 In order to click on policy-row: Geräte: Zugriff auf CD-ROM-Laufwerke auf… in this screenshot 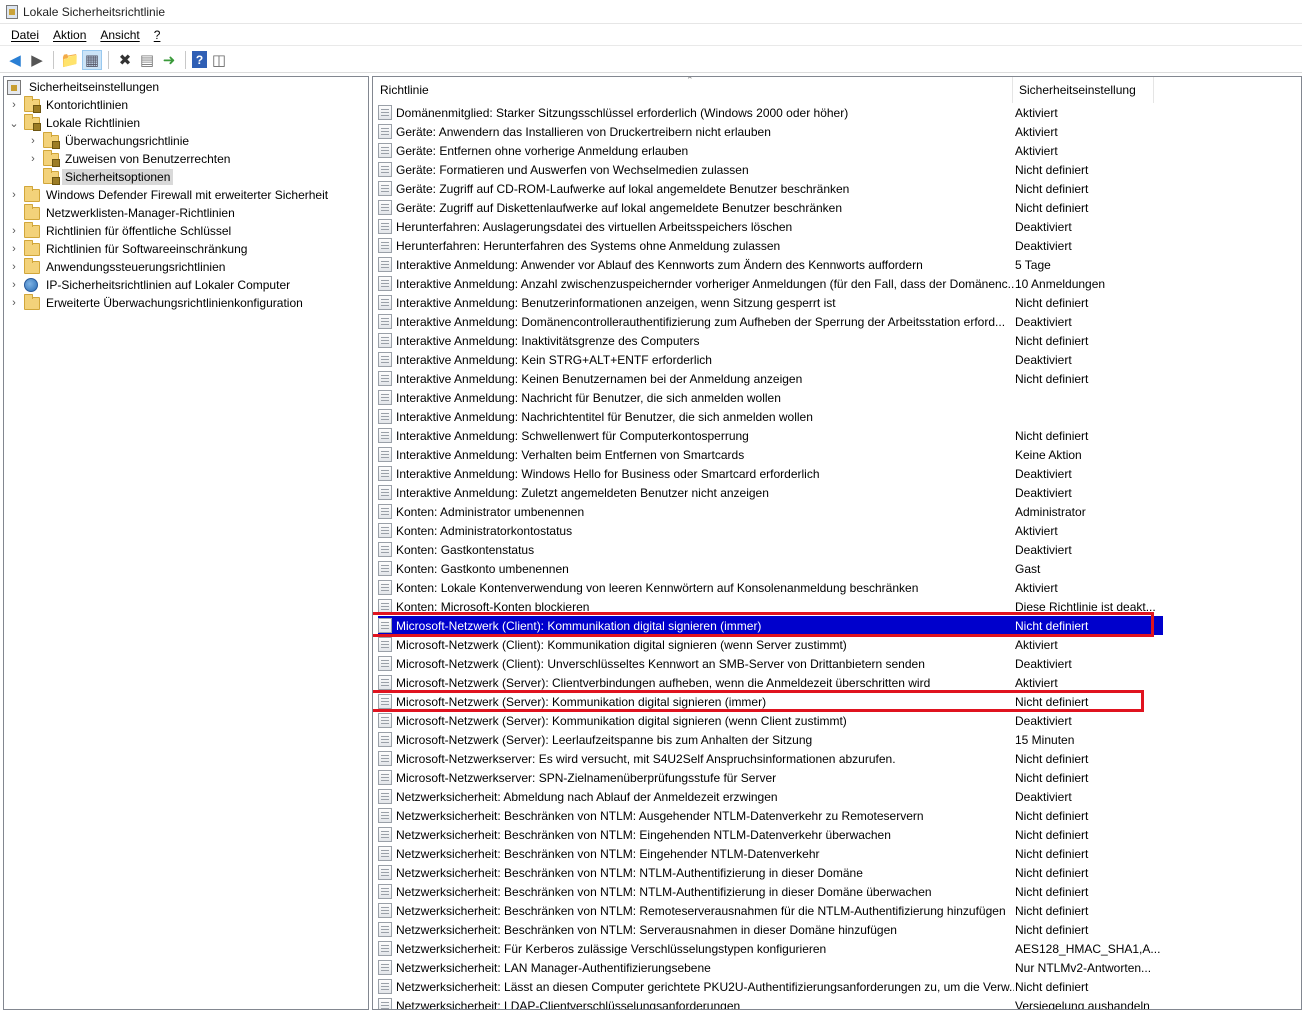, I will do `click(773, 188)`.